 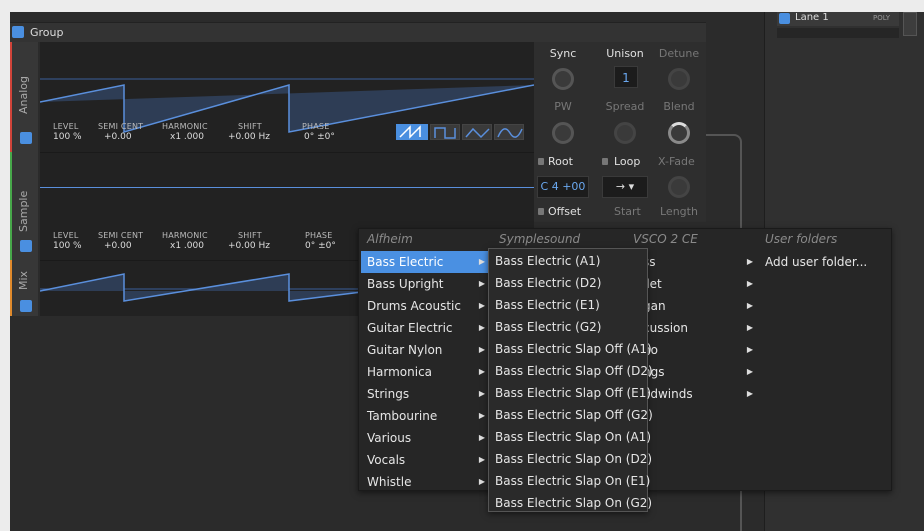 I want to click on menu-item-vsco: llet ▶, so click(x=694, y=284).